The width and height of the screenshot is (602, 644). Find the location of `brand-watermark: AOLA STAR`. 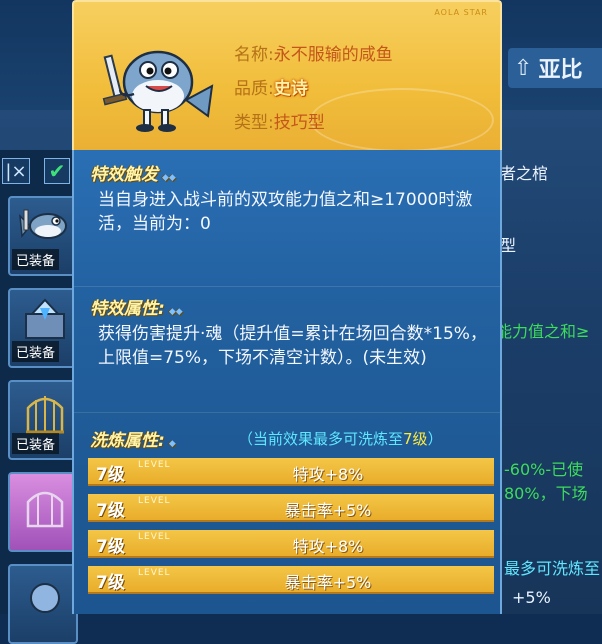

brand-watermark: AOLA STAR is located at coordinates (461, 12).